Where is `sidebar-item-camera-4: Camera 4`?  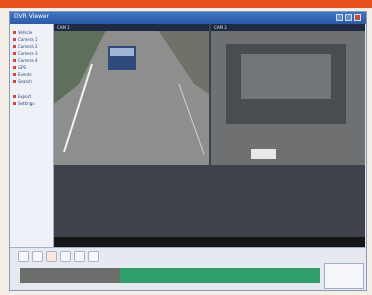
sidebar-item-camera-4: Camera 4 is located at coordinates (25, 60).